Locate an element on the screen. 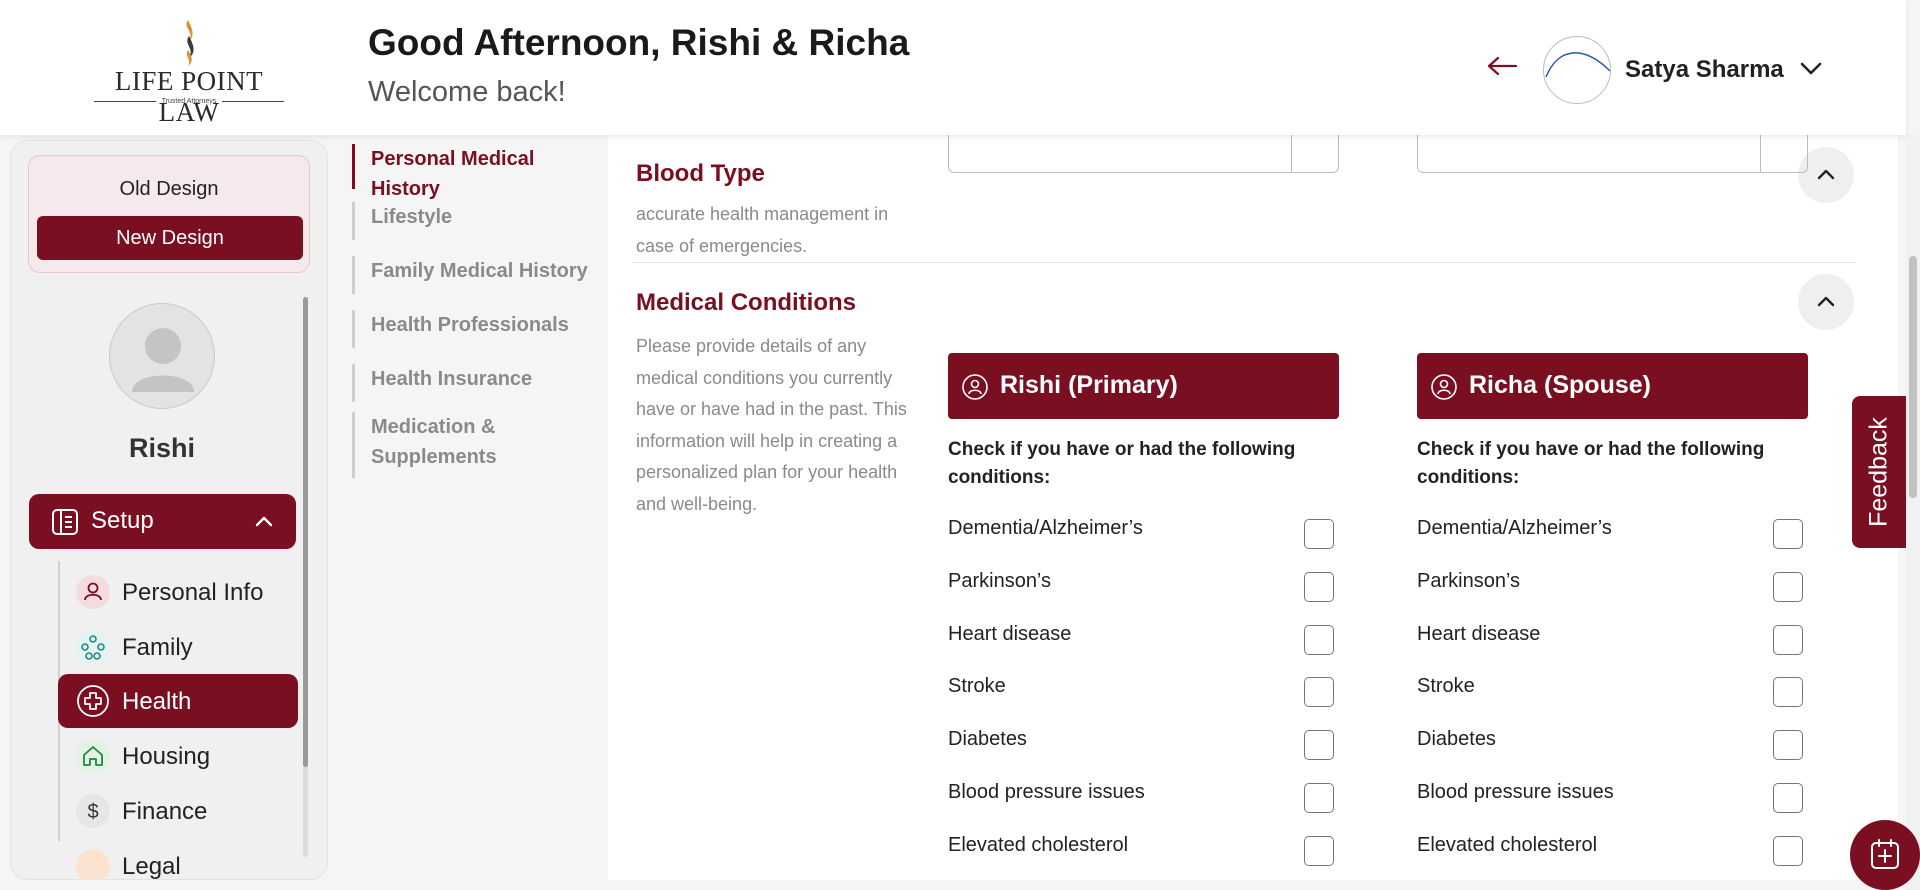  spouse-condition-row: Elevated cholesterol is located at coordinates (1613, 848).